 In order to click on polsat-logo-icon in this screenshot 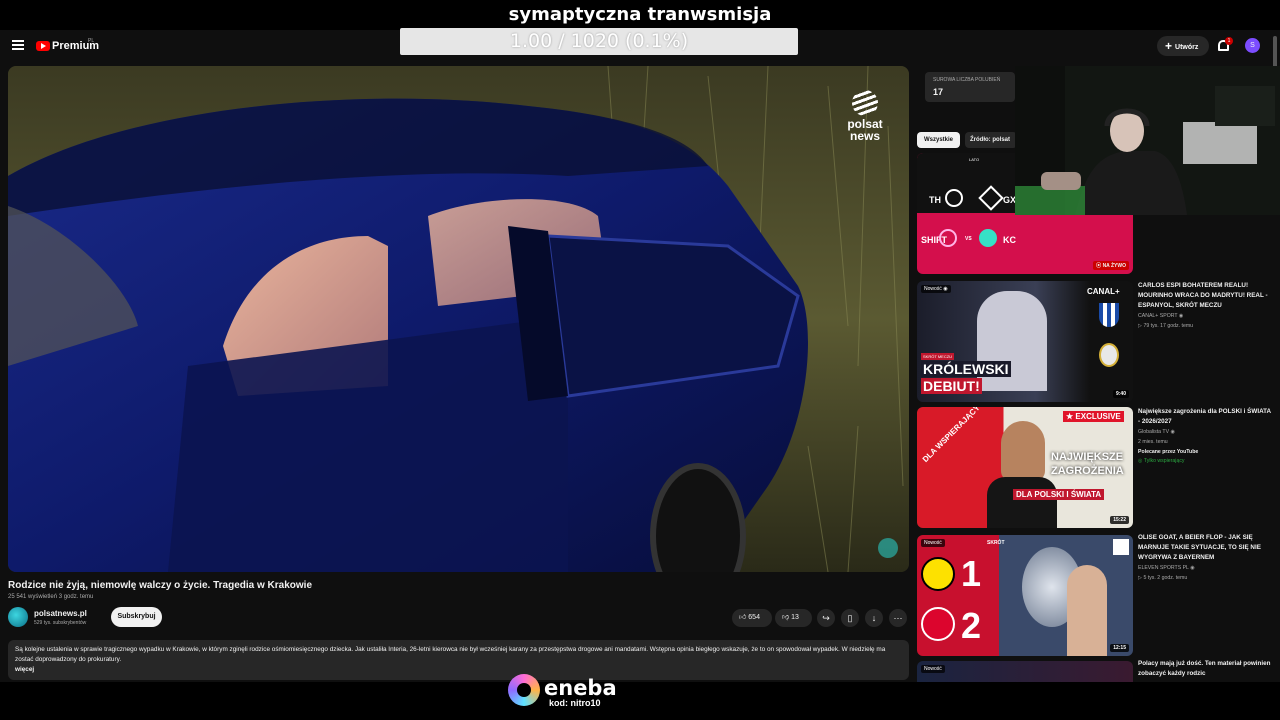, I will do `click(865, 103)`.